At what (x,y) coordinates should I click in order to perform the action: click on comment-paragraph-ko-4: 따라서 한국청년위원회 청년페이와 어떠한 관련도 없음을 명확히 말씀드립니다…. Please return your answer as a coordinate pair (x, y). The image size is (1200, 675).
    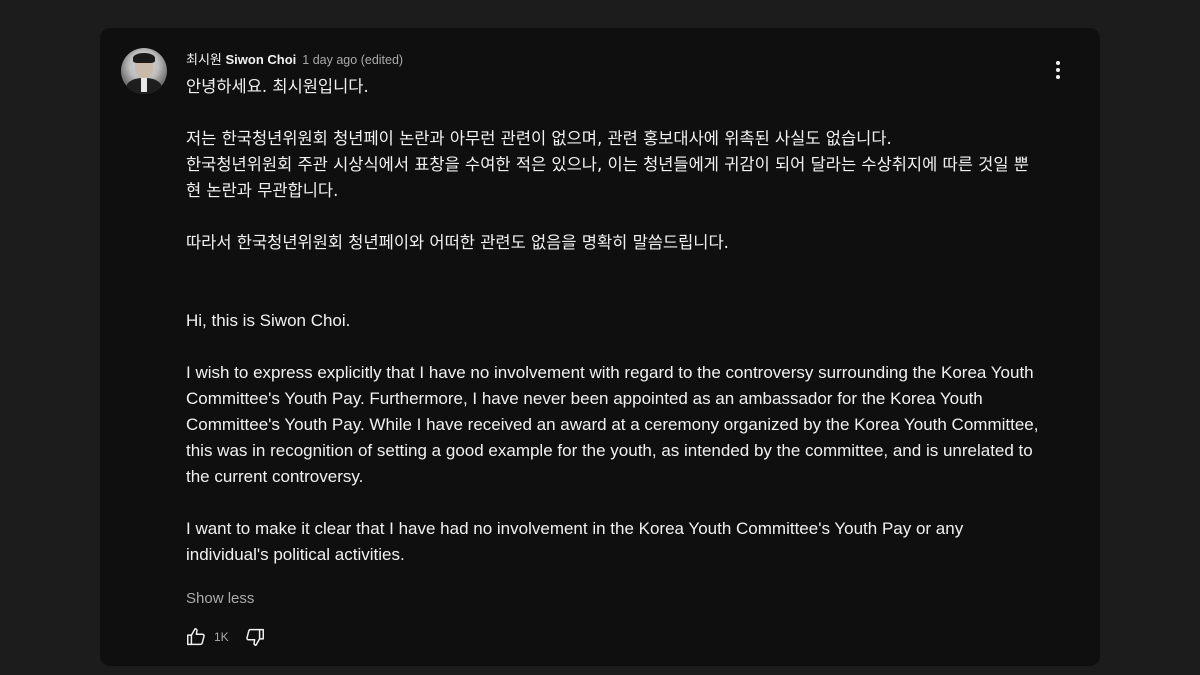
    Looking at the image, I should click on (457, 242).